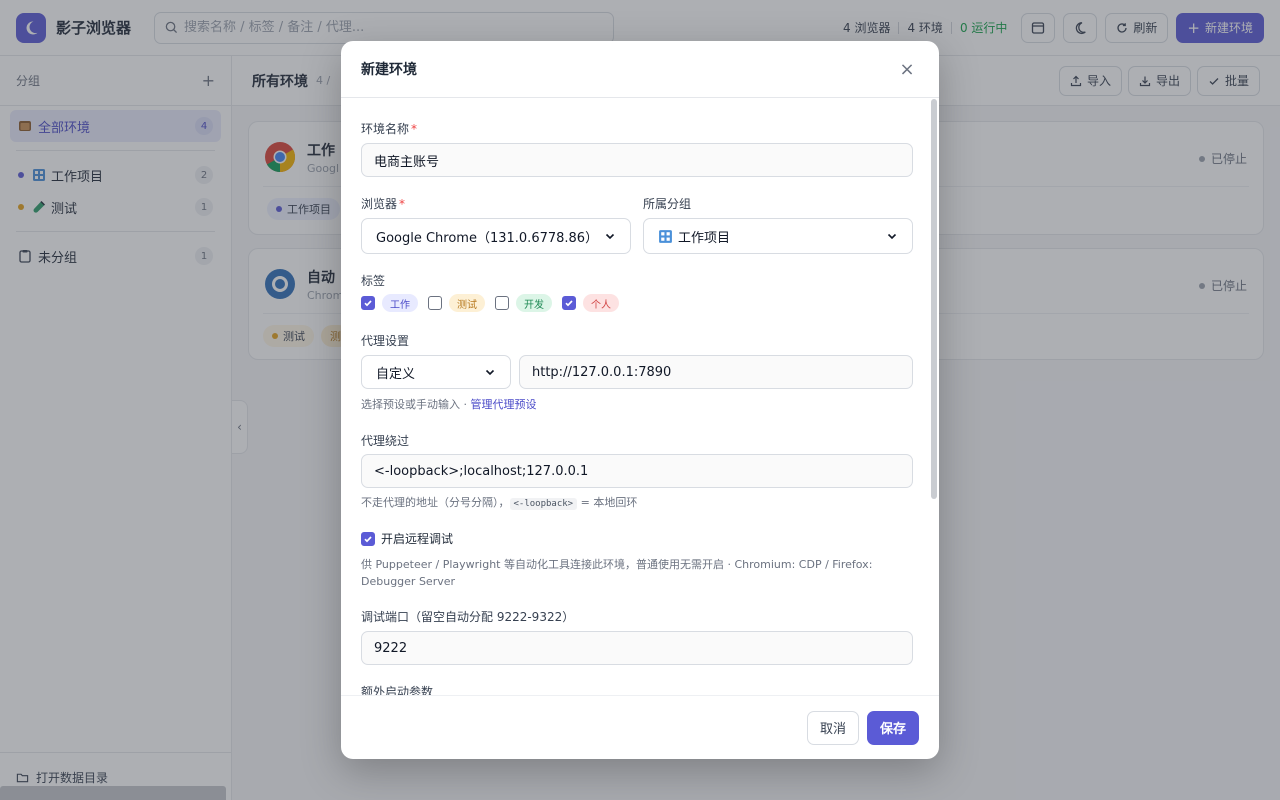  What do you see at coordinates (391, 648) in the screenshot?
I see `debug-port-value: 9222` at bounding box center [391, 648].